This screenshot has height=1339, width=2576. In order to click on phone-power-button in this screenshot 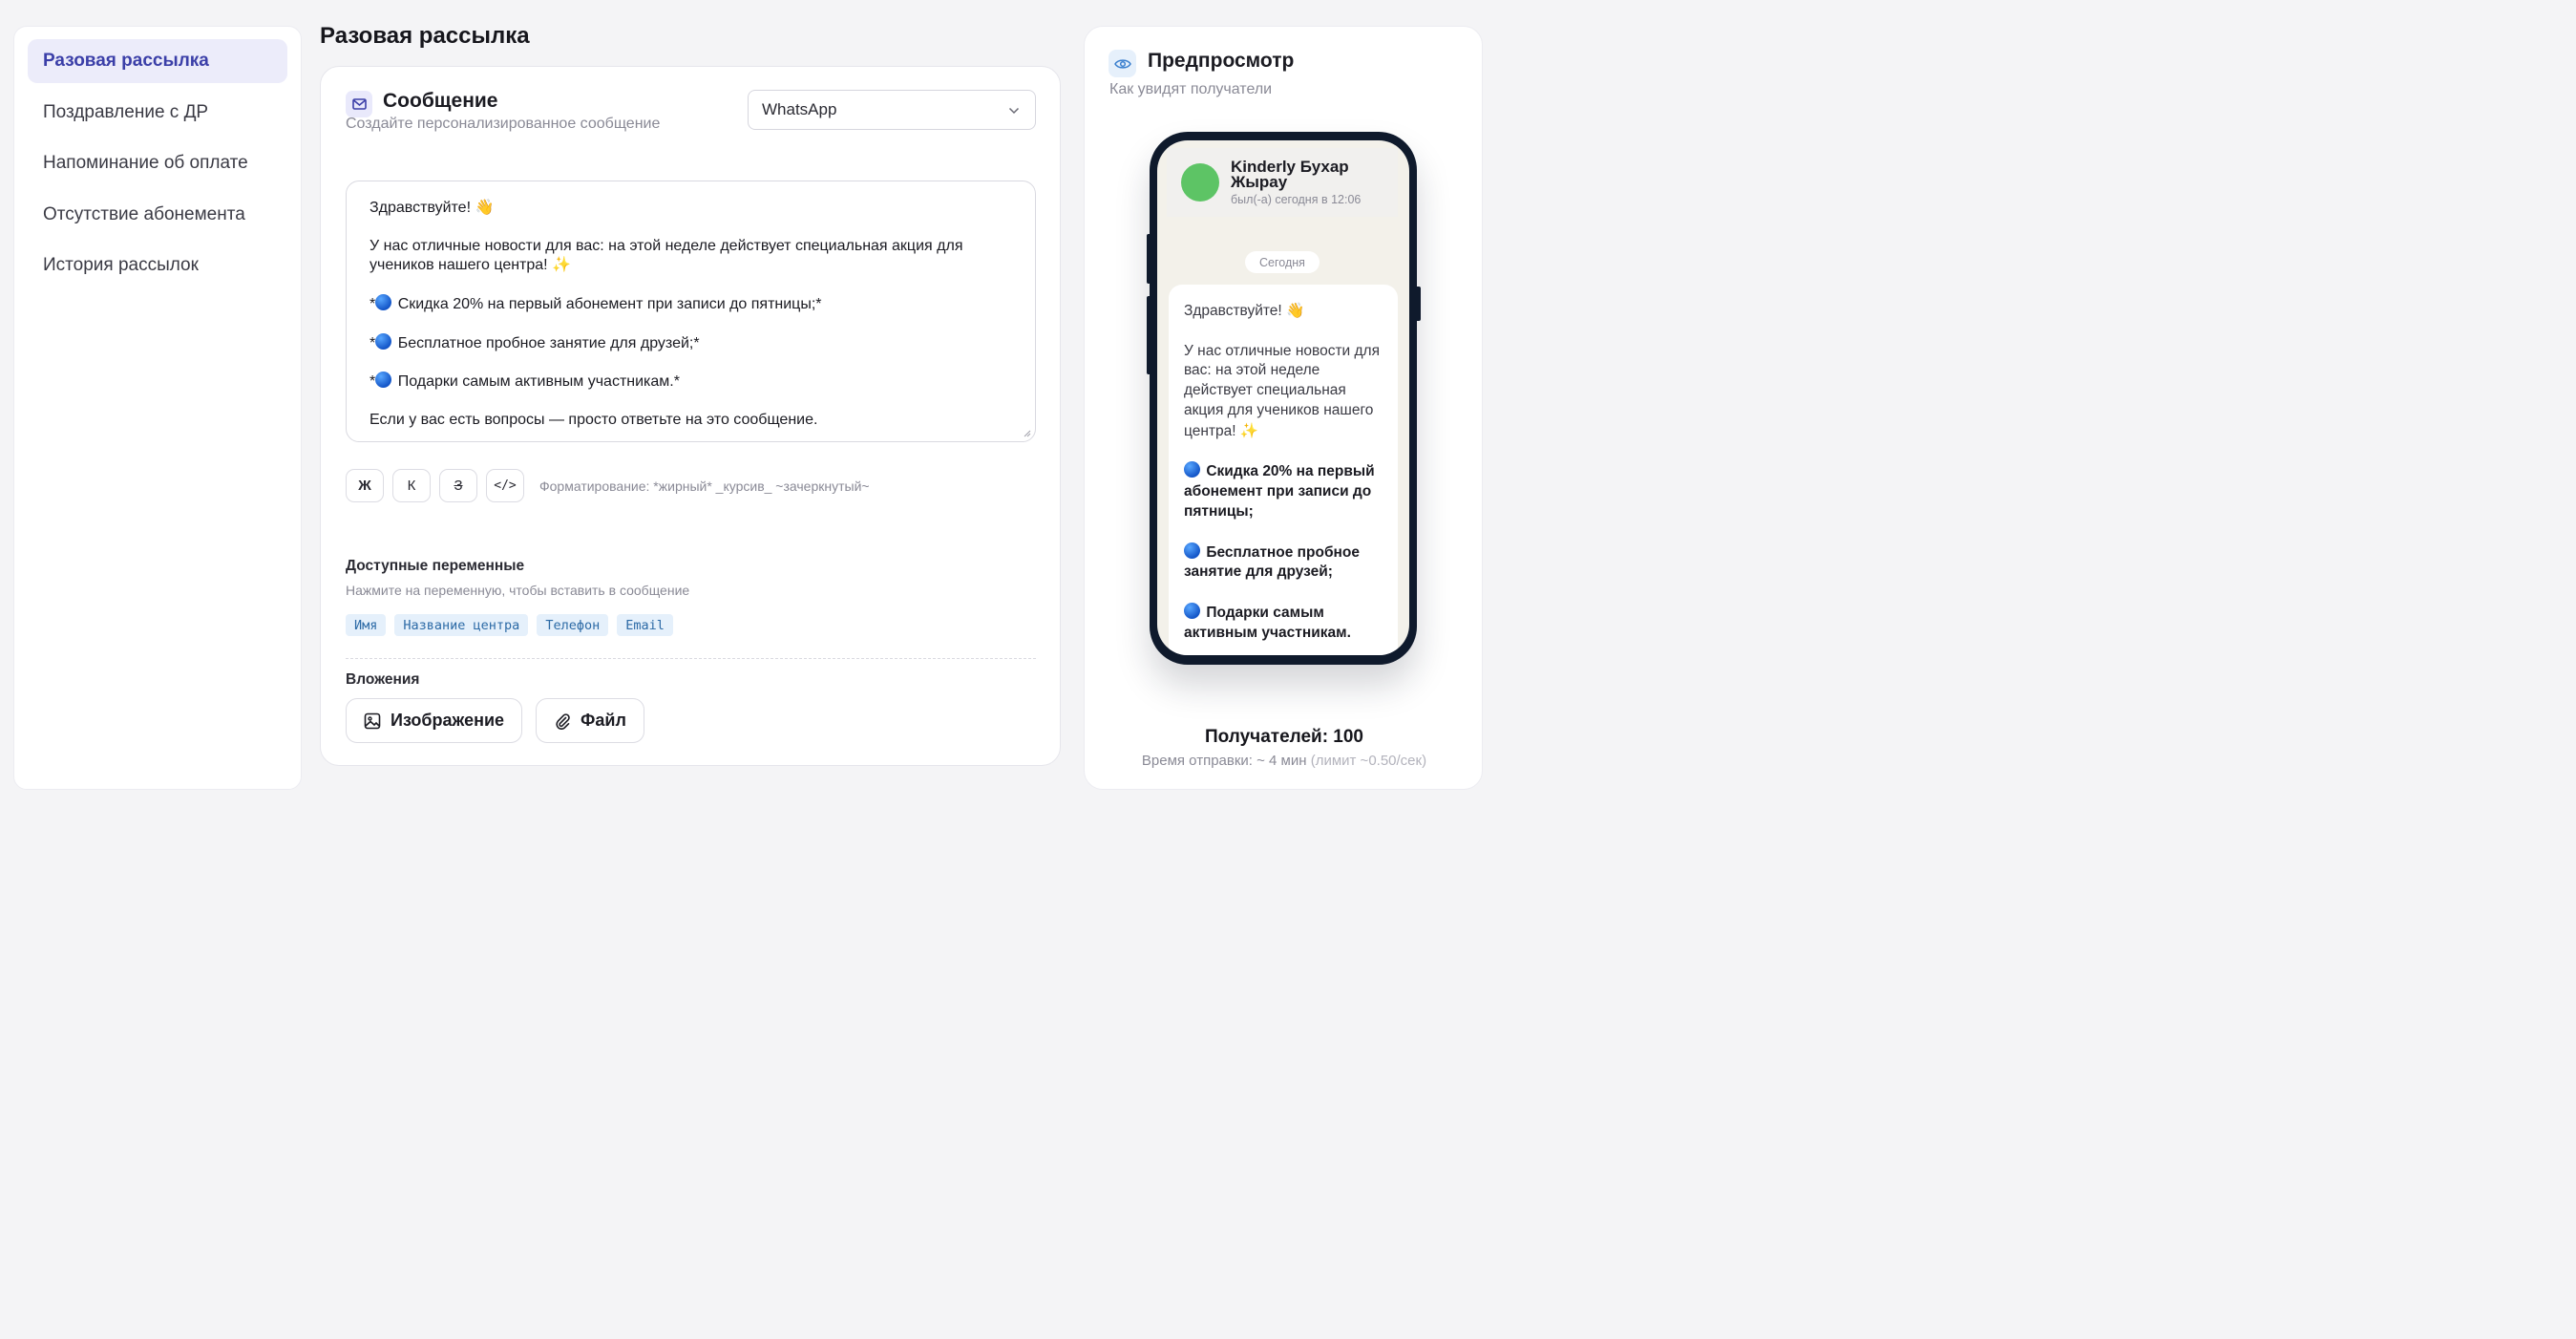, I will do `click(1418, 304)`.